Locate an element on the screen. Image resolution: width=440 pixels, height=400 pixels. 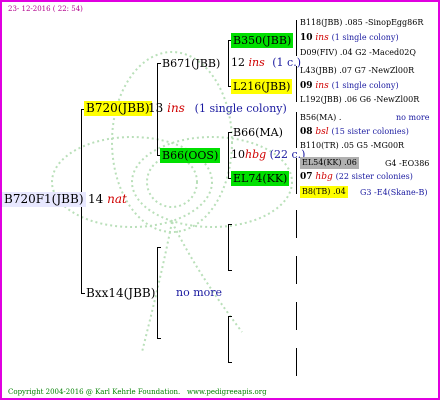
gen4-c-line1: B56(MA) . is located at coordinates (320, 117).